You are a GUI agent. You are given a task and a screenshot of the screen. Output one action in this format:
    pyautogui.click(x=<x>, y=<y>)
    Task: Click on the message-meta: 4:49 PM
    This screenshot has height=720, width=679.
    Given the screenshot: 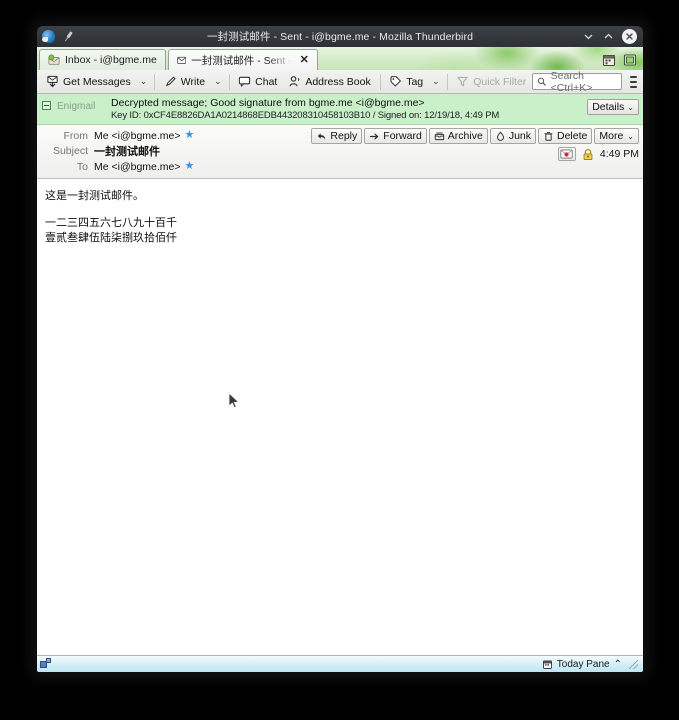 What is the action you would take?
    pyautogui.click(x=598, y=154)
    